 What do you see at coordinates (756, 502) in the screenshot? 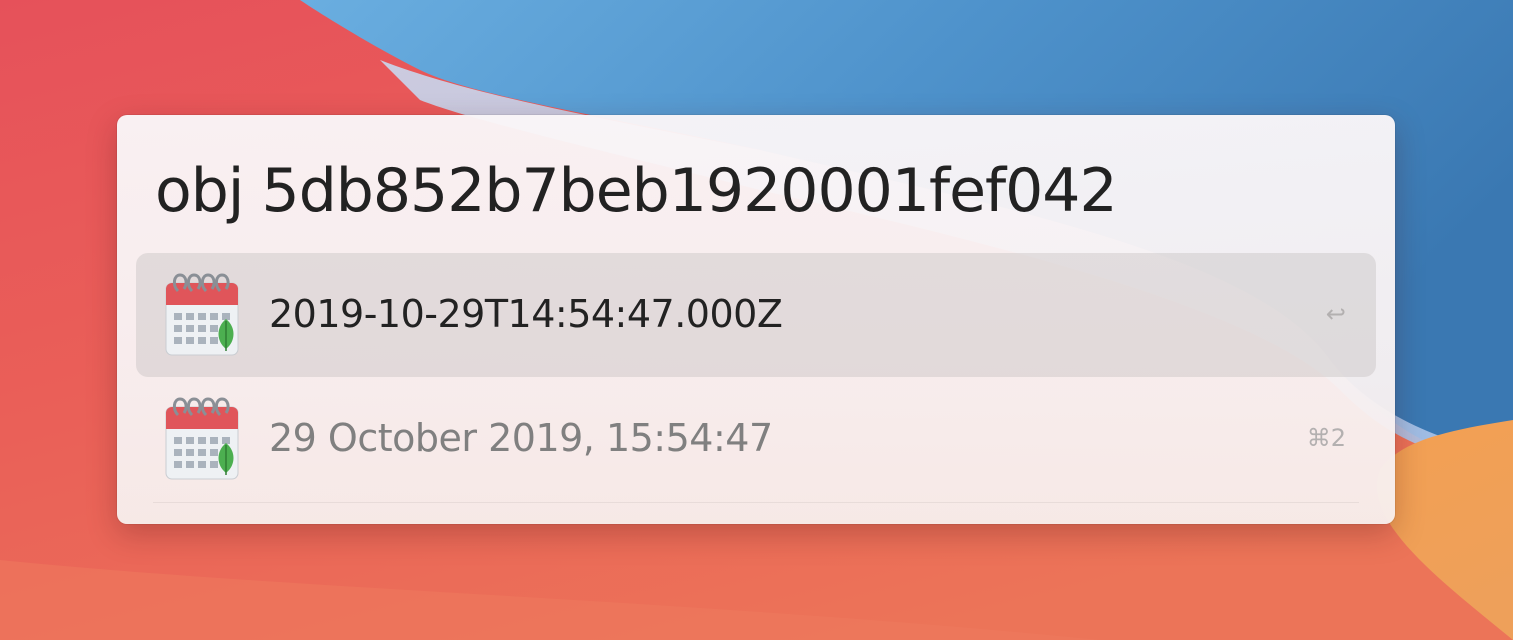
I see `divider` at bounding box center [756, 502].